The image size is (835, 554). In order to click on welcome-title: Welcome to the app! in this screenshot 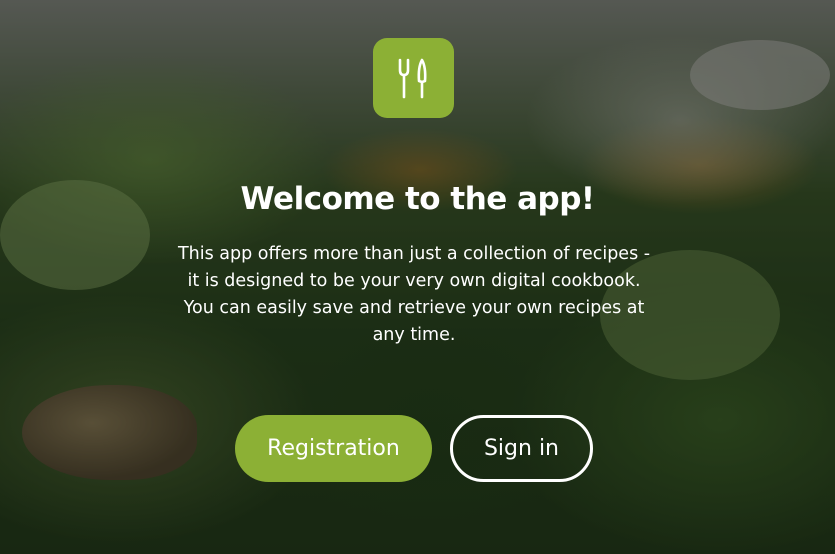, I will do `click(417, 199)`.